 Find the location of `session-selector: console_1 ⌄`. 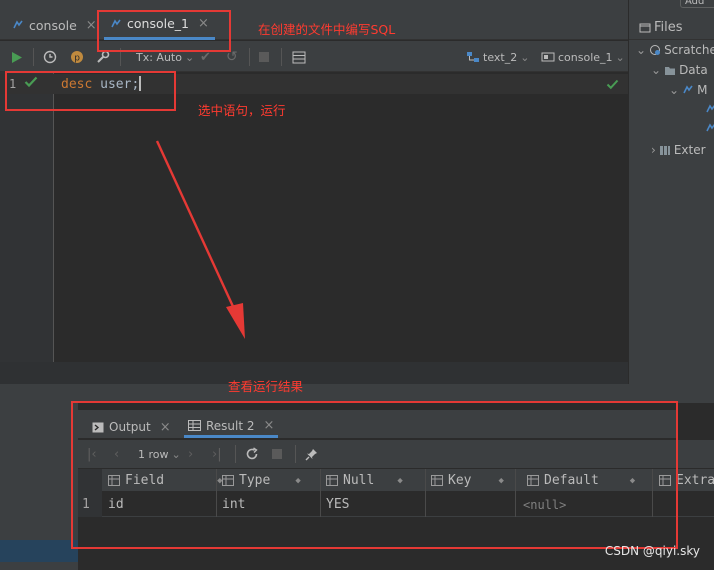

session-selector: console_1 ⌄ is located at coordinates (583, 57).